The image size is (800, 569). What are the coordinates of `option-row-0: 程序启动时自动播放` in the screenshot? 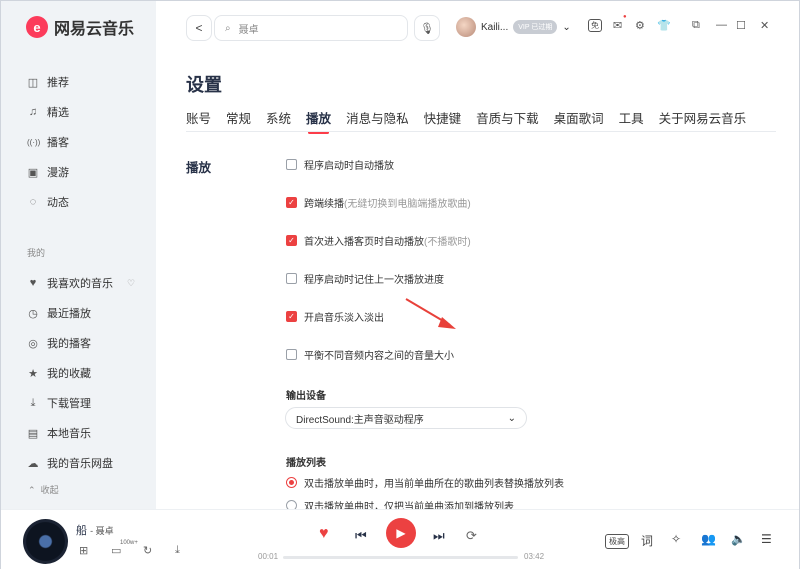 It's located at (340, 164).